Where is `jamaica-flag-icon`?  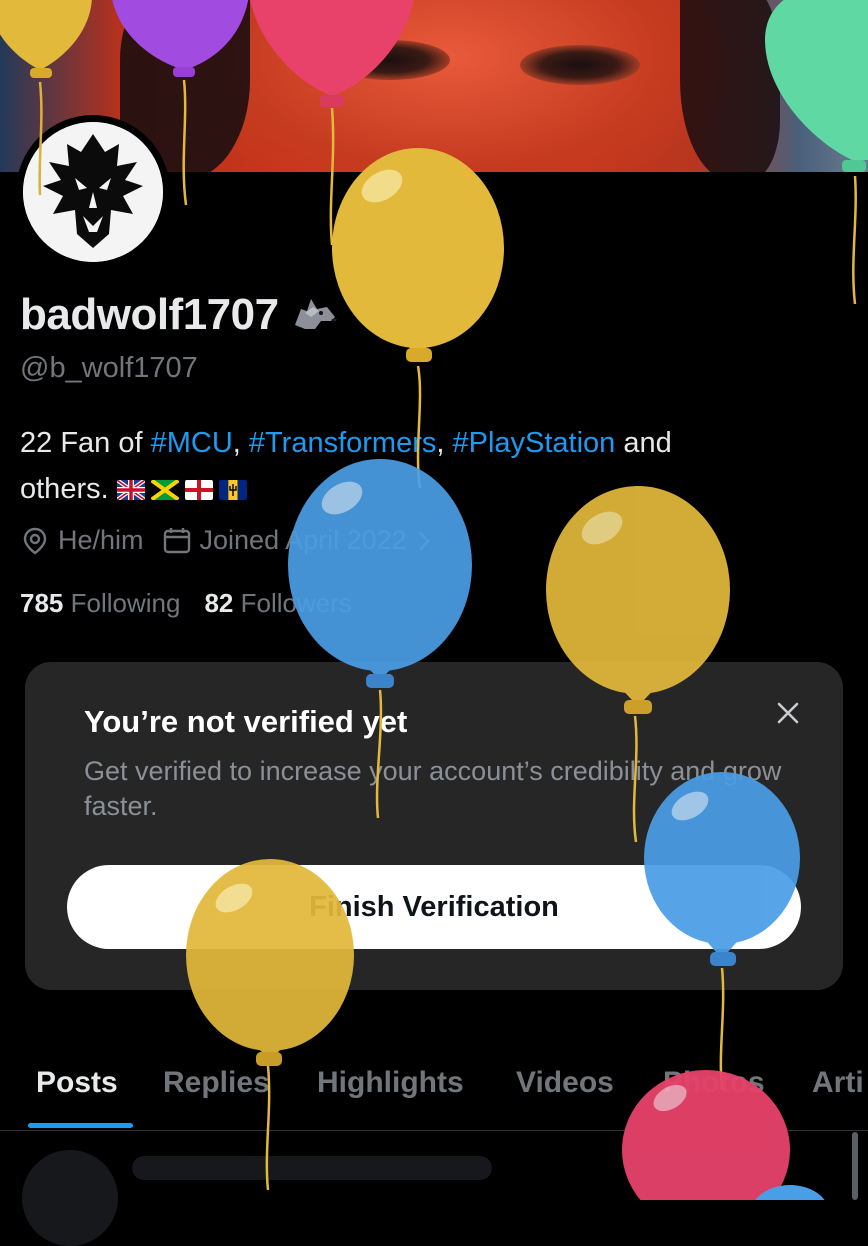 jamaica-flag-icon is located at coordinates (164, 490).